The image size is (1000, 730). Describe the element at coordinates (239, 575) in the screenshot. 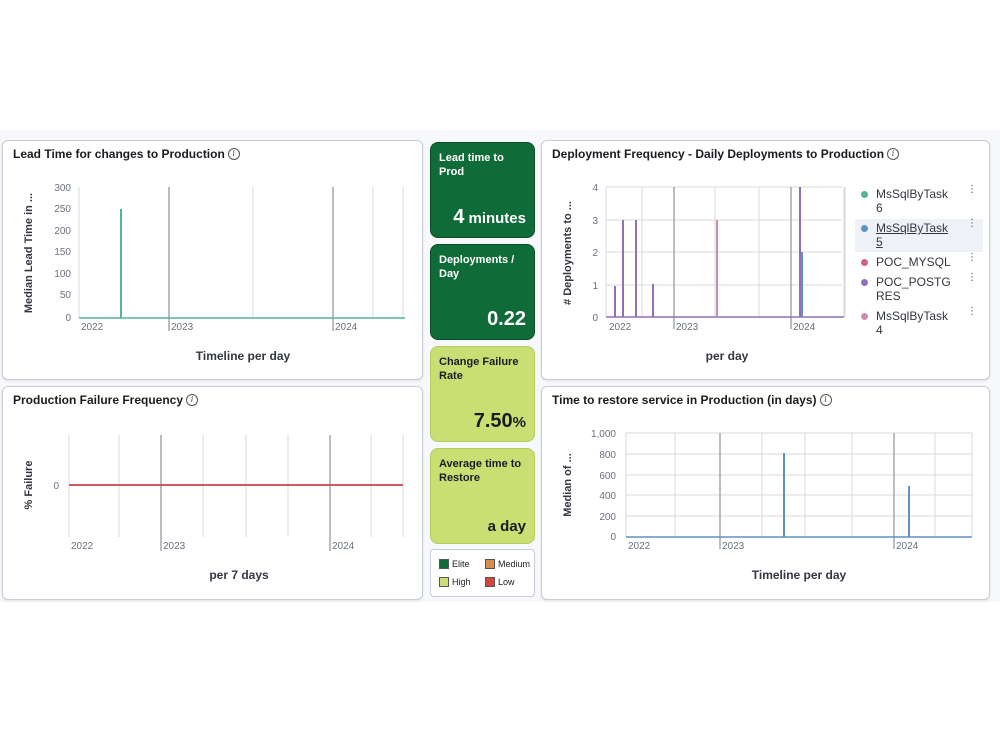

I see `x-axis-label: per 7 days` at that location.